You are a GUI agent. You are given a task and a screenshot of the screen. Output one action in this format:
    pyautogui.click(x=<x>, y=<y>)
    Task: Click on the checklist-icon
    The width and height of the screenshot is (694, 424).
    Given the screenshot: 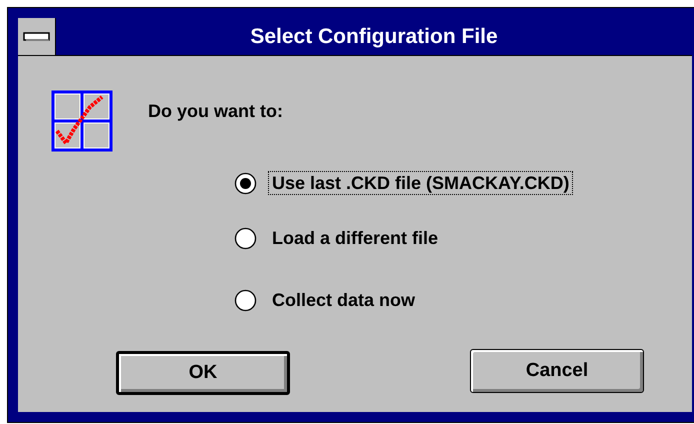 What is the action you would take?
    pyautogui.click(x=82, y=121)
    